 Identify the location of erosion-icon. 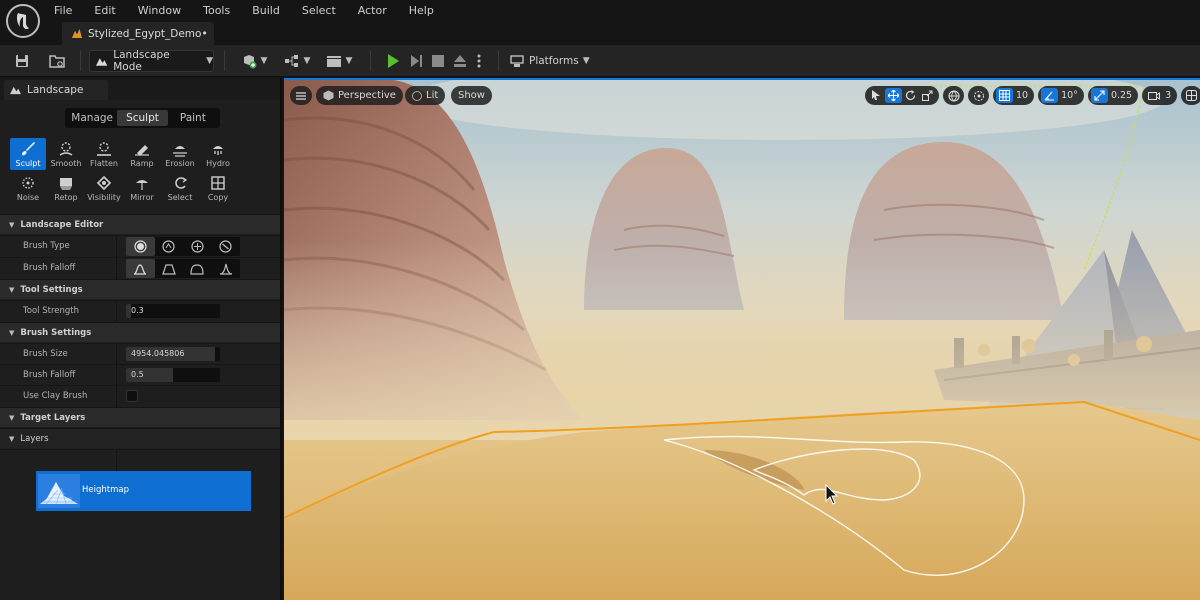
(180, 151).